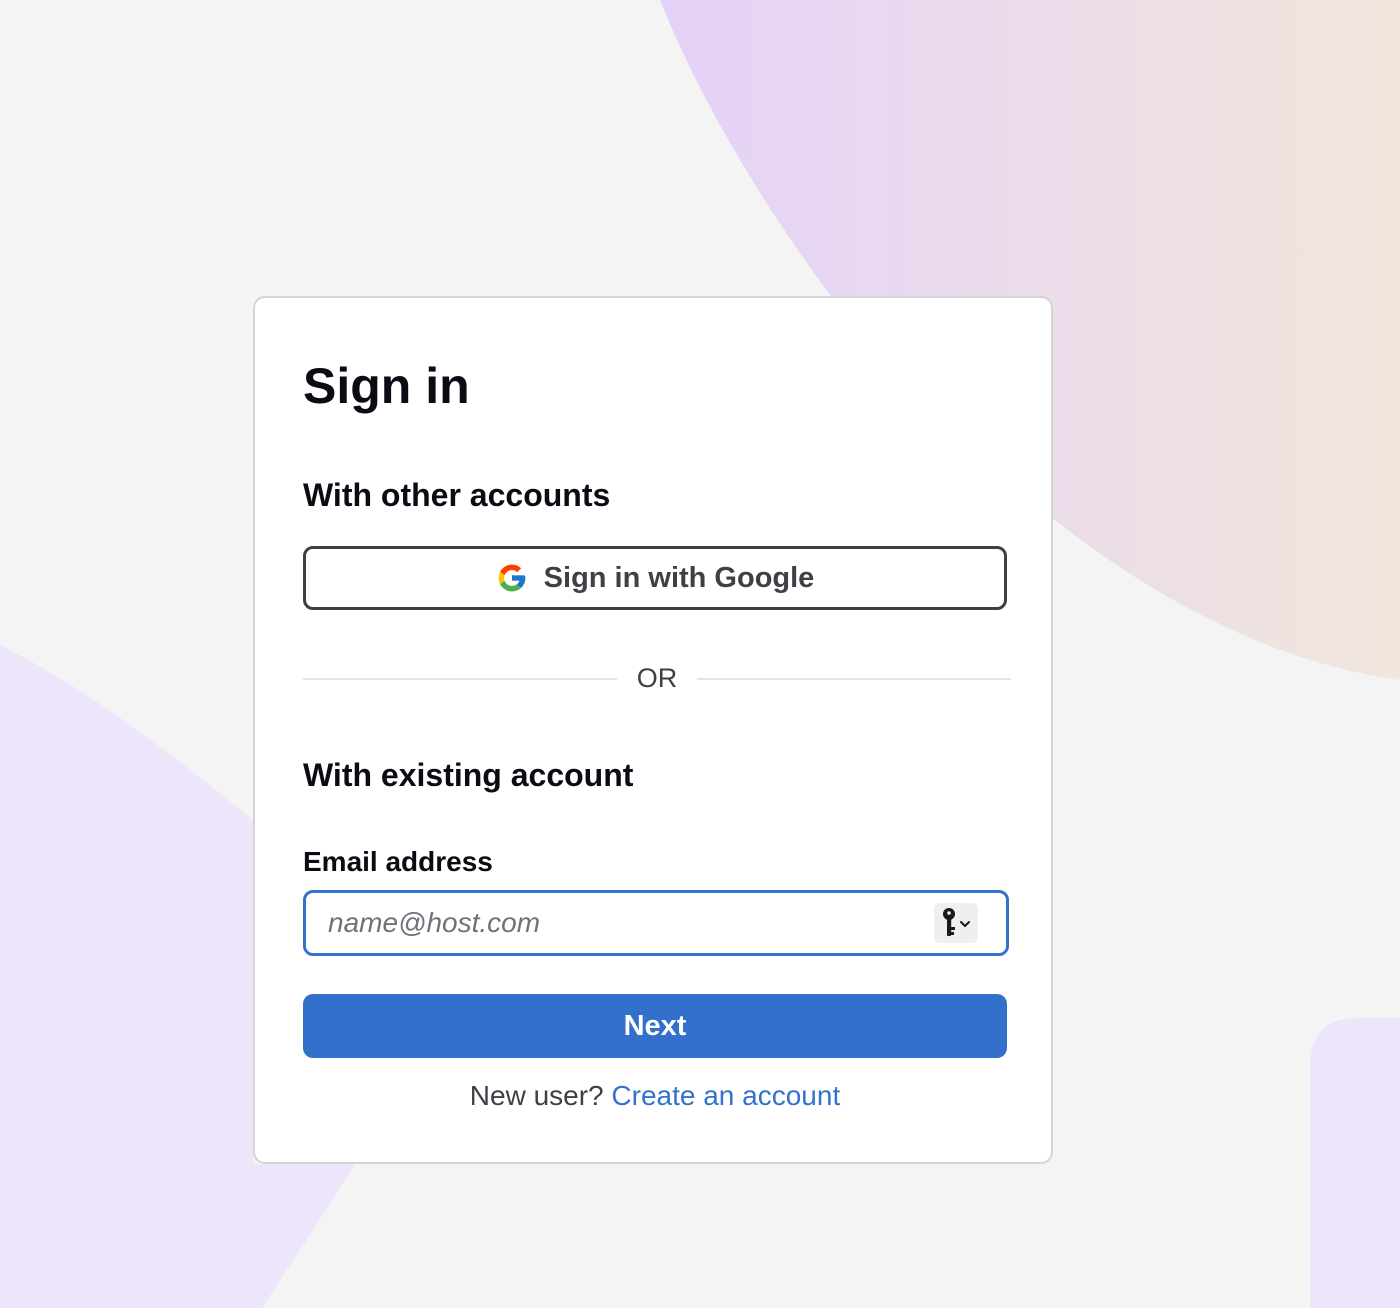 The image size is (1400, 1308). I want to click on divider-or-text: OR, so click(657, 678).